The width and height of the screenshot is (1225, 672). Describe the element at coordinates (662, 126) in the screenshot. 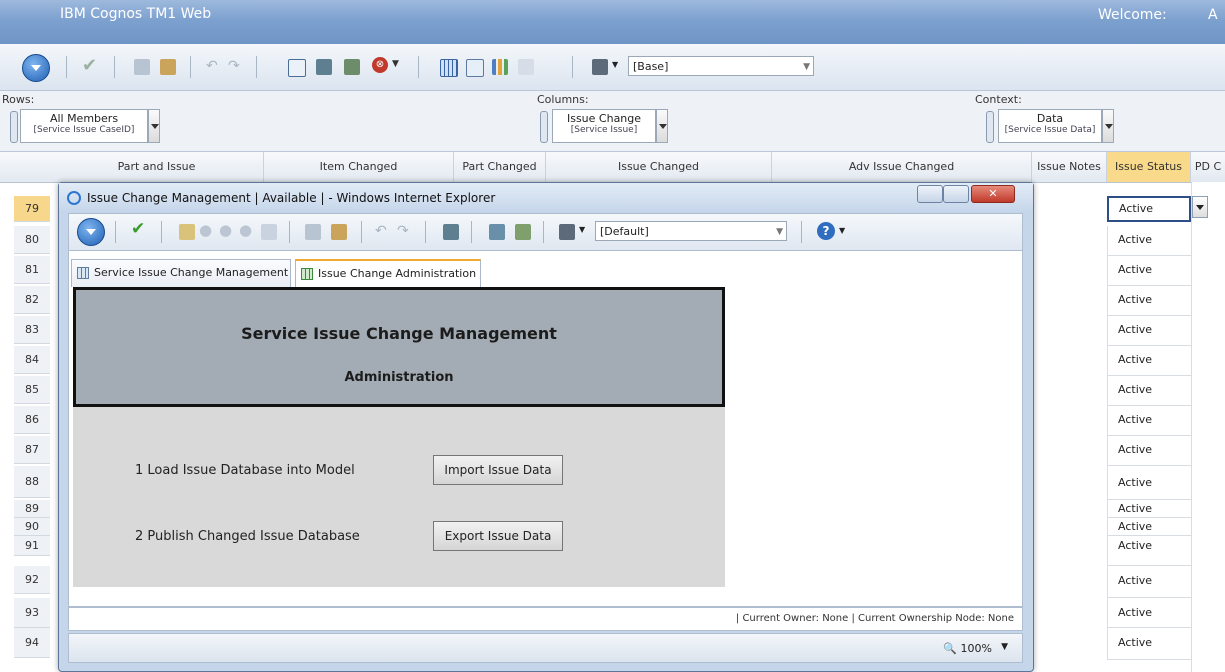

I see `columns-dimension-dropdown` at that location.